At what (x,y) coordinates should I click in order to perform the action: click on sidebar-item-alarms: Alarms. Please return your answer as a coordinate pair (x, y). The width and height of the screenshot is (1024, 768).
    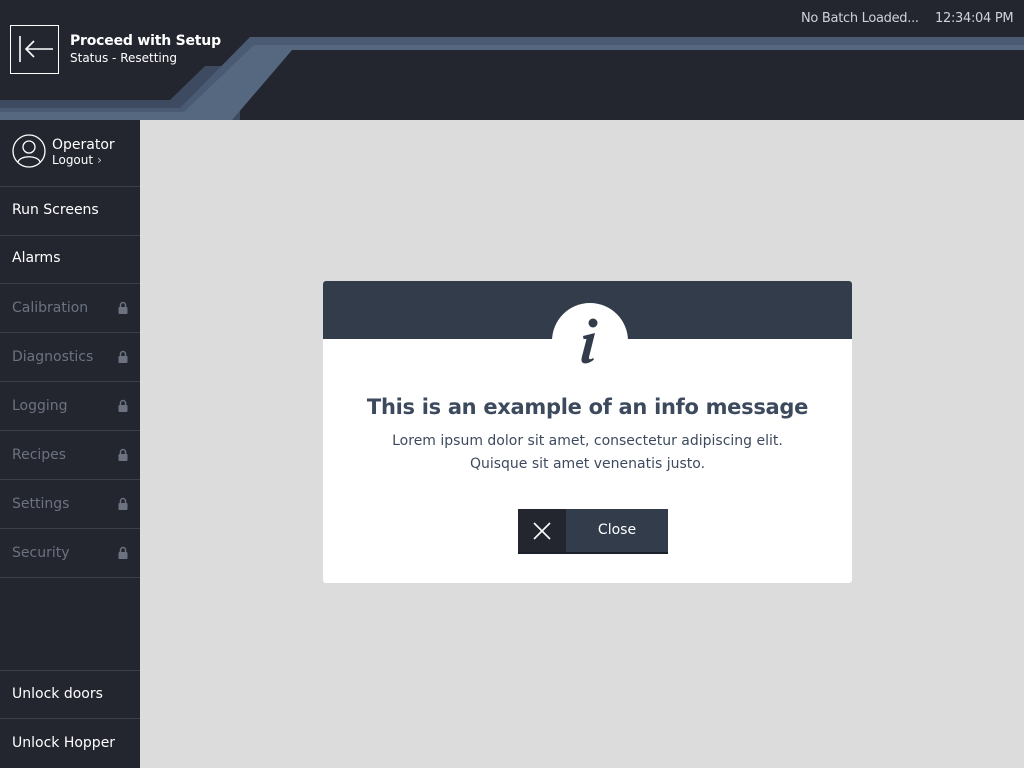
    Looking at the image, I should click on (70, 260).